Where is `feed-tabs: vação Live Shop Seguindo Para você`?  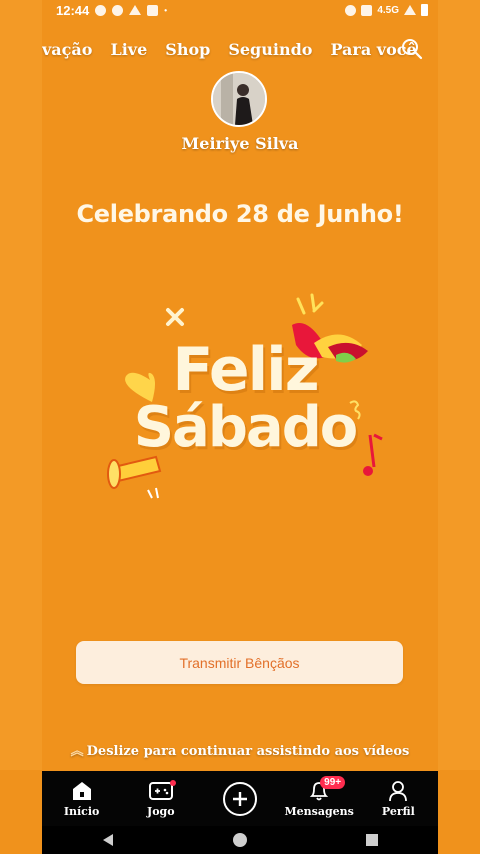
feed-tabs: vação Live Shop Seguindo Para você is located at coordinates (240, 49).